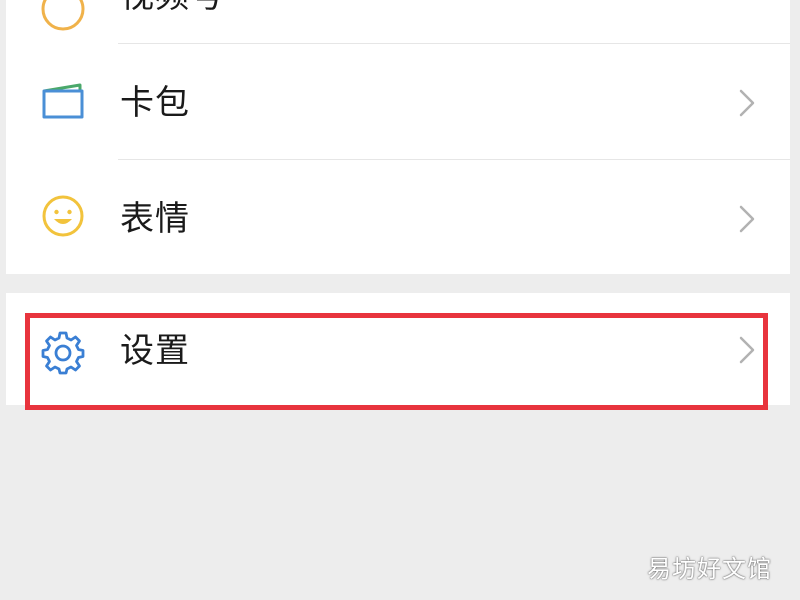 This screenshot has height=600, width=800. Describe the element at coordinates (155, 219) in the screenshot. I see `menu-item-label: 表情` at that location.